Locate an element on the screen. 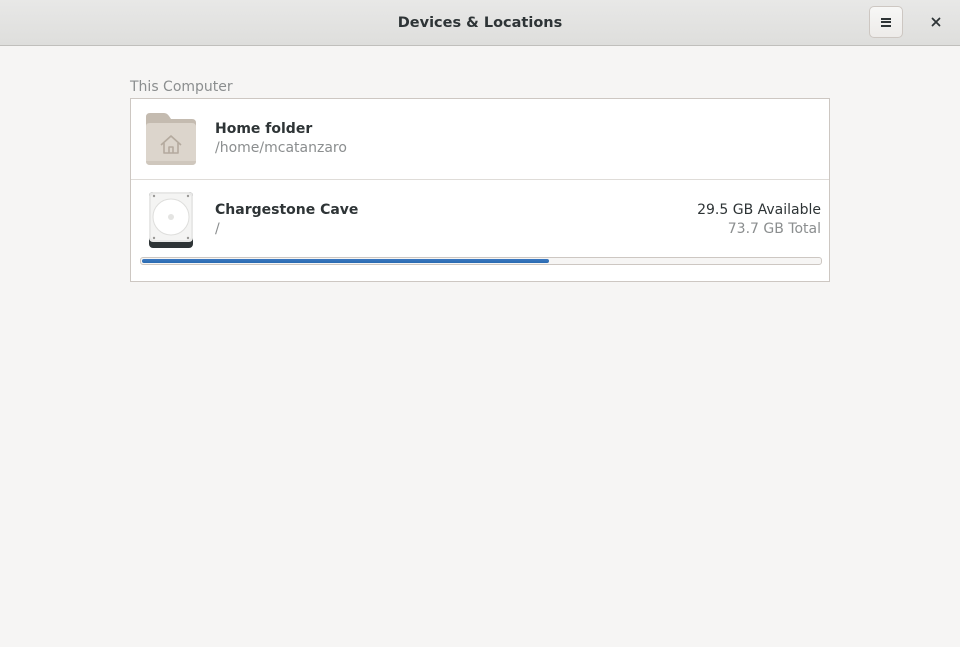 This screenshot has width=960, height=647. home-folder-icon is located at coordinates (171, 139).